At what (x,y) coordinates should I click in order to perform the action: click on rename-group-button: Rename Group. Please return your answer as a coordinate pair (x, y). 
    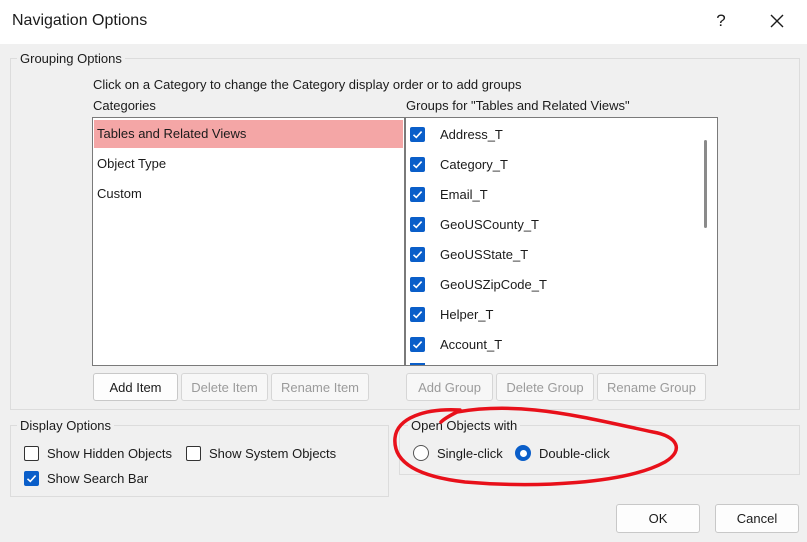
    Looking at the image, I should click on (651, 387).